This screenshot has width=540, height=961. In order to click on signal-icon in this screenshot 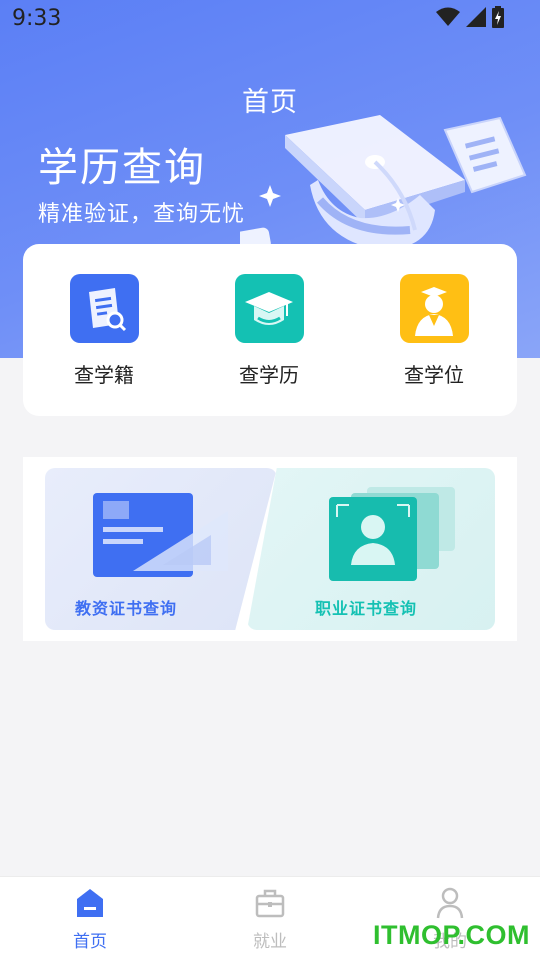, I will do `click(476, 17)`.